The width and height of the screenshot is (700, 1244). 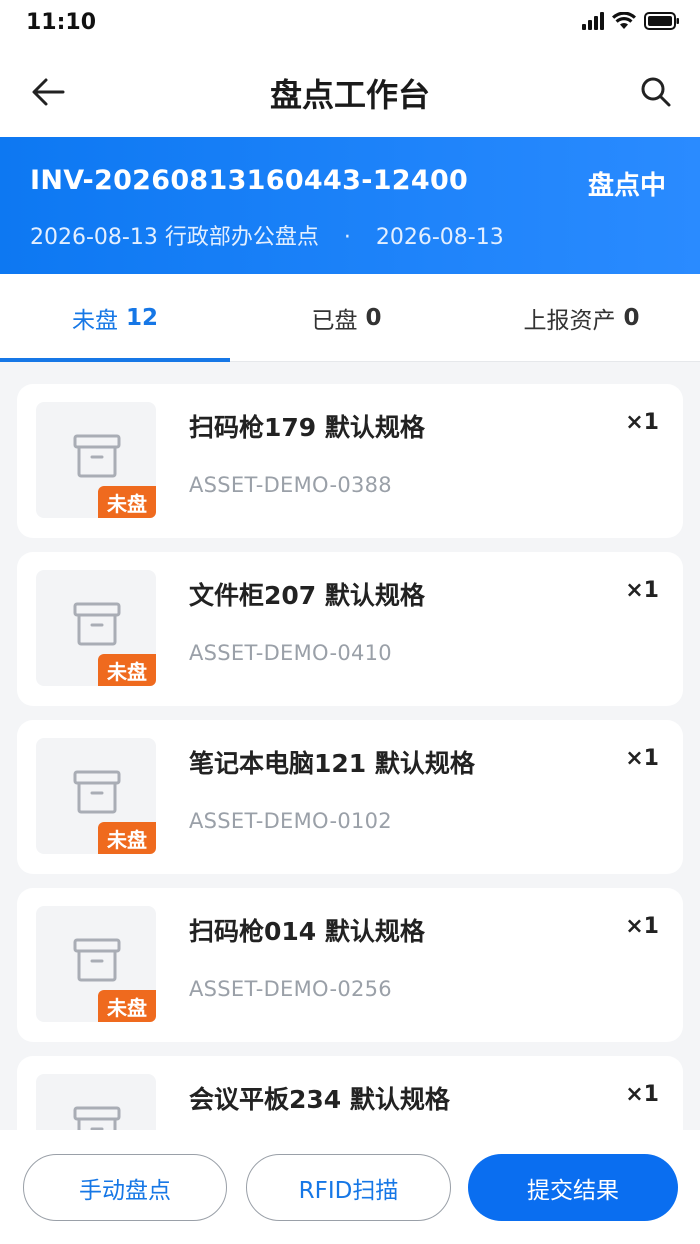 I want to click on inventory-status: 盘点中, so click(x=626, y=186).